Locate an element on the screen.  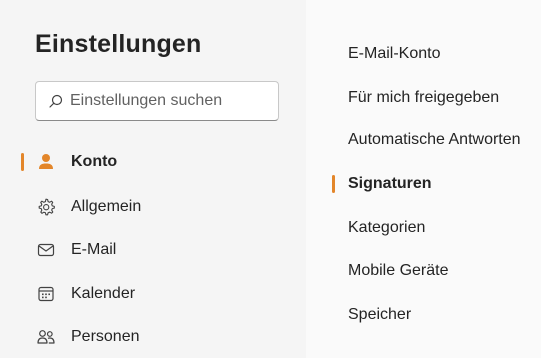
nav-item-label: E-Mail is located at coordinates (94, 249).